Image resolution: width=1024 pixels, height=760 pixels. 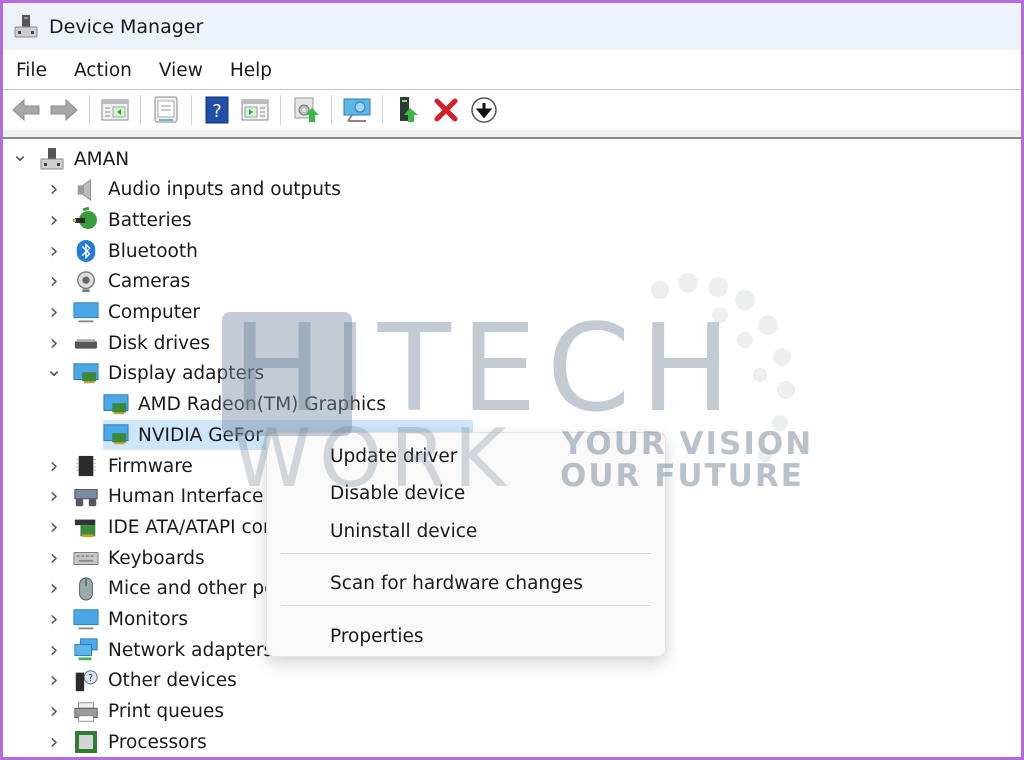 I want to click on menu-file: File, so click(x=31, y=70).